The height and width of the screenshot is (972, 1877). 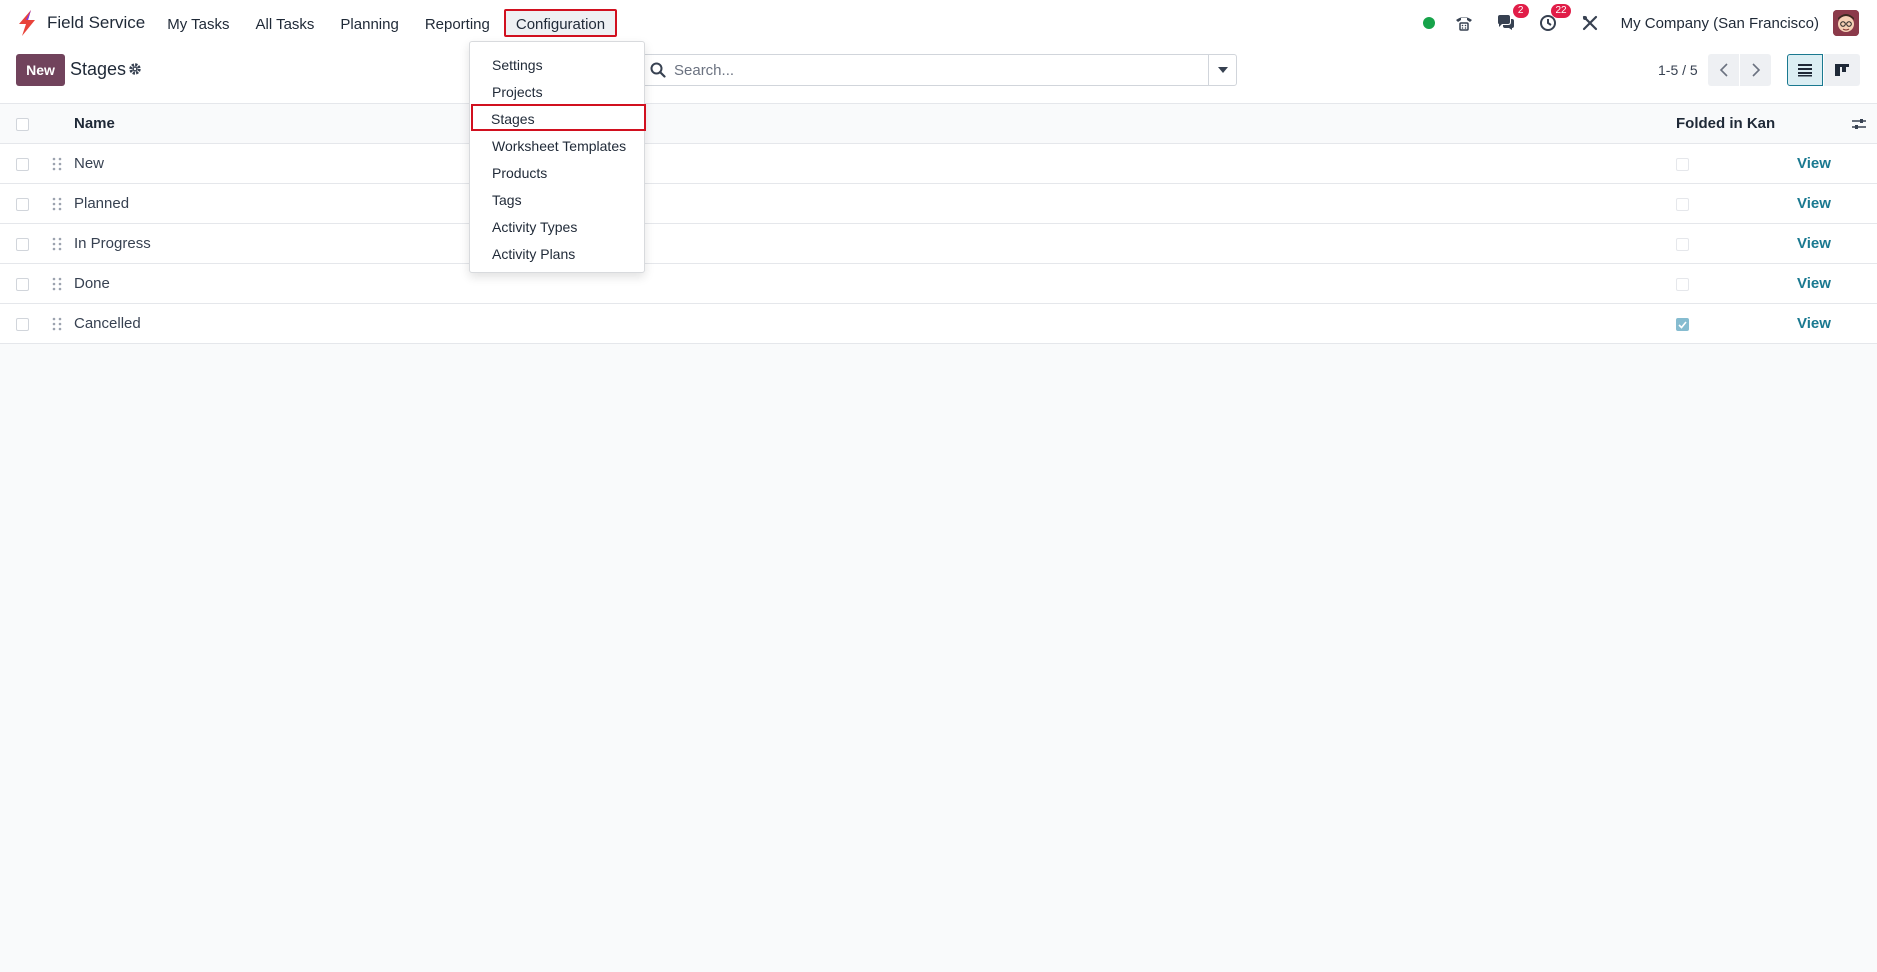 What do you see at coordinates (1846, 23) in the screenshot?
I see `user-avatar` at bounding box center [1846, 23].